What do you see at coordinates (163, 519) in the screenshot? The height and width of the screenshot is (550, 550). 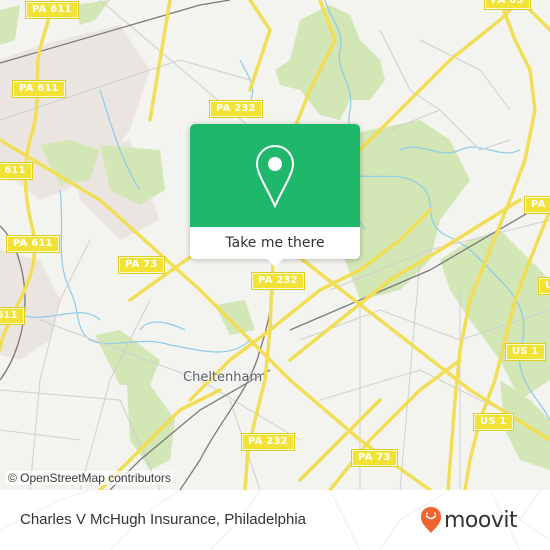 I see `place-title: Charles V McHugh Insurance, Philadelphia` at bounding box center [163, 519].